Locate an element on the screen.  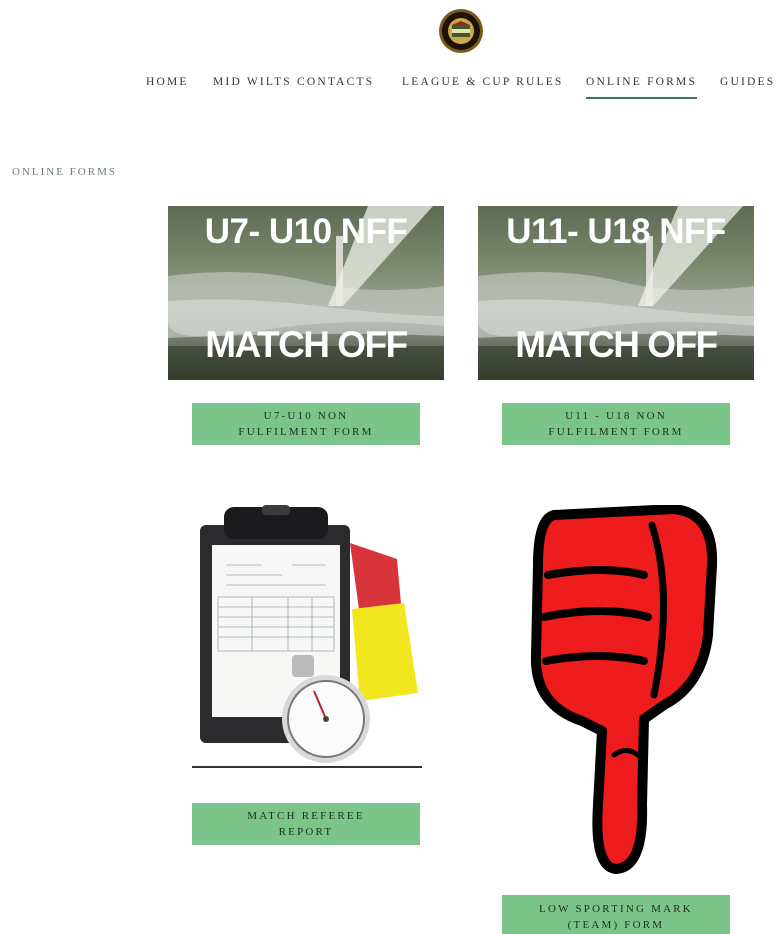
nav-mid-wilts-contacts: MID WILTS CONTACTS is located at coordinates (293, 82).